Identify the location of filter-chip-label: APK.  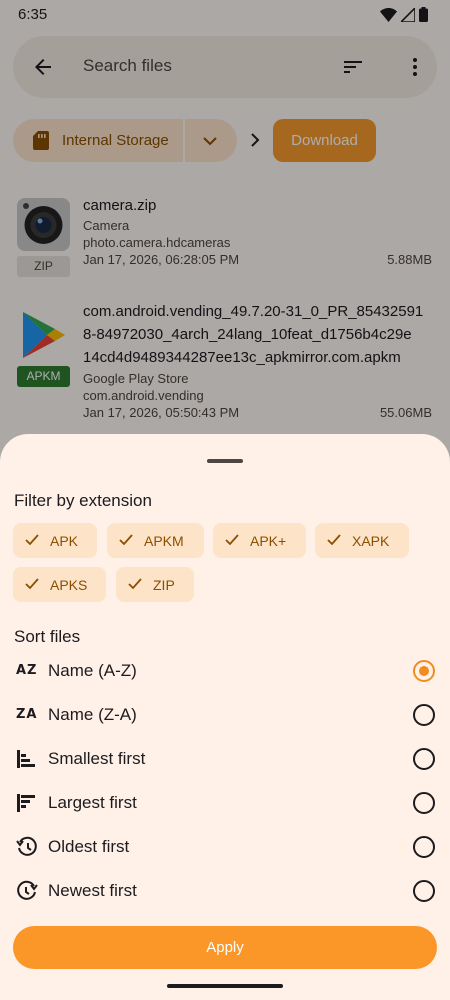
(64, 541).